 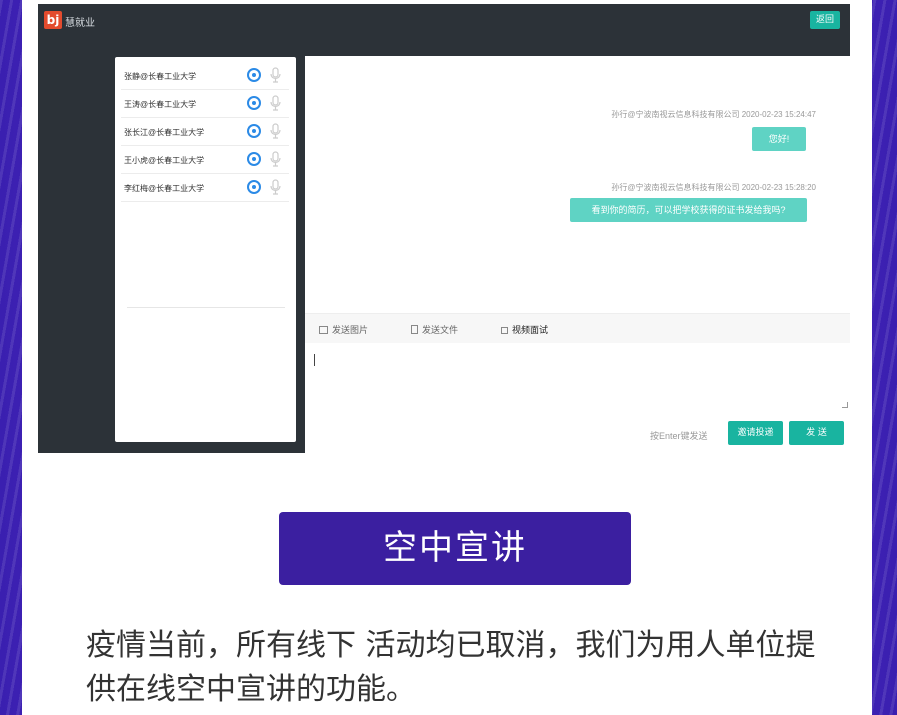 I want to click on text-caret, so click(x=314, y=360).